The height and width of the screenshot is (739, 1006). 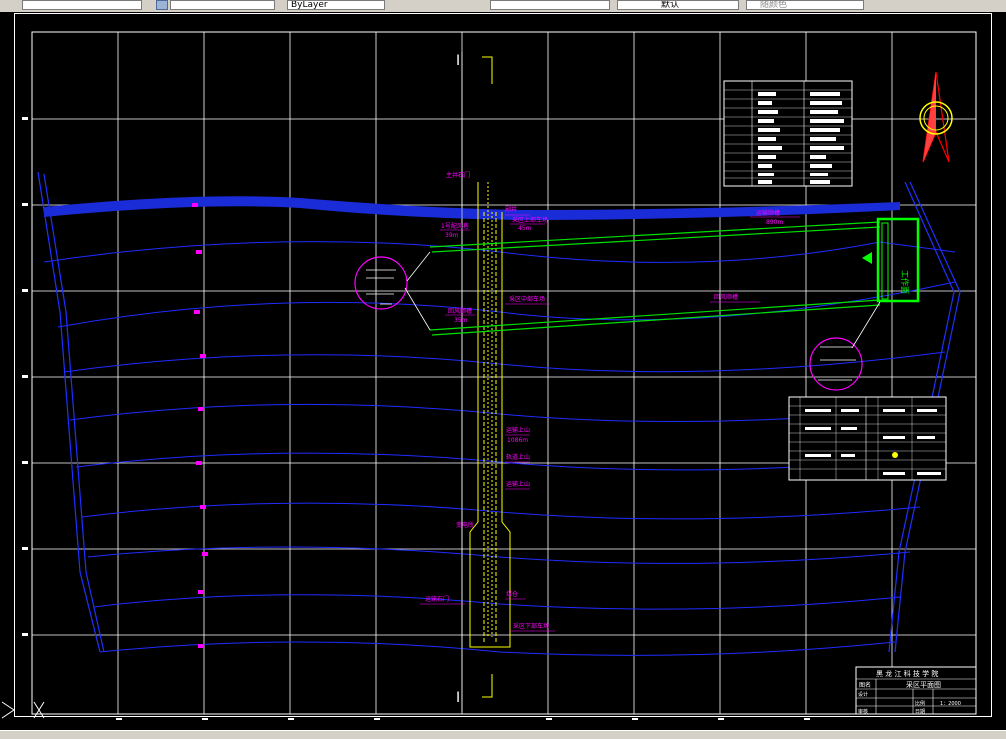 What do you see at coordinates (455, 226) in the screenshot?
I see `label-air-lane: 1号配风巷` at bounding box center [455, 226].